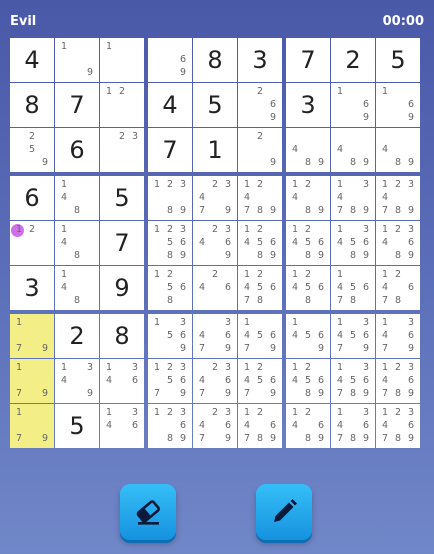 The width and height of the screenshot is (434, 554). I want to click on cell-r8c2: 1 3 4 9, so click(77, 381).